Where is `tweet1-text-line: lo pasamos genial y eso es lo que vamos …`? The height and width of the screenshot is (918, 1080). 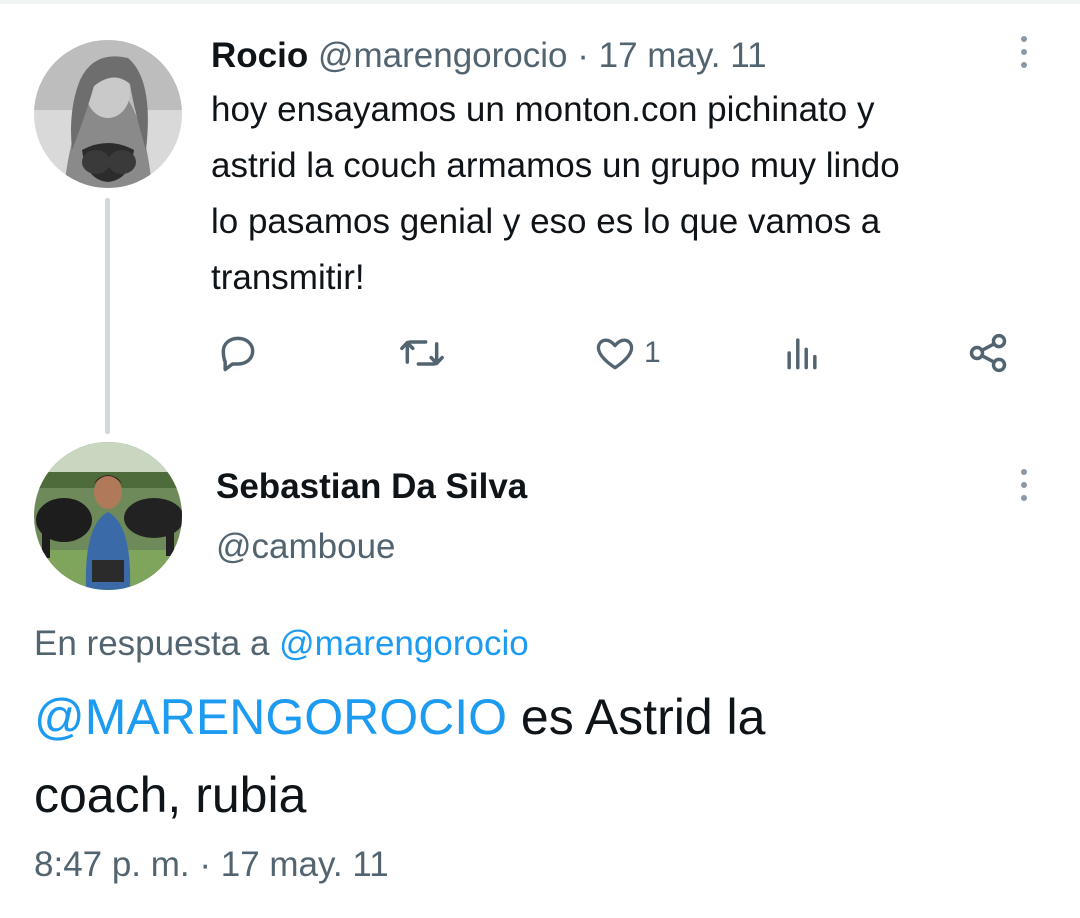
tweet1-text-line: lo pasamos genial y eso es lo que vamos … is located at coordinates (546, 221).